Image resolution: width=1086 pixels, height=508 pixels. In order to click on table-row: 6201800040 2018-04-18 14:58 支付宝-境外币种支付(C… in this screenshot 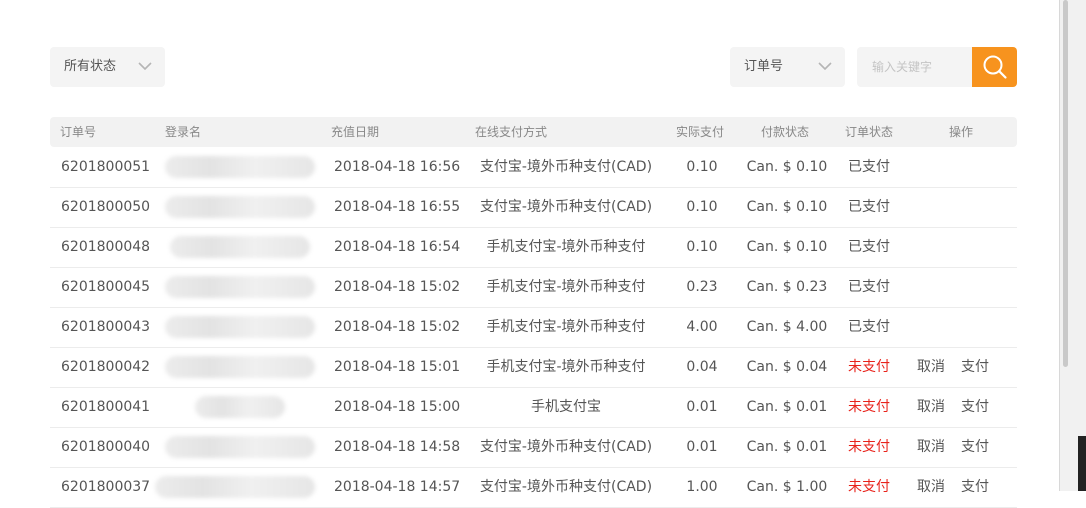, I will do `click(533, 447)`.